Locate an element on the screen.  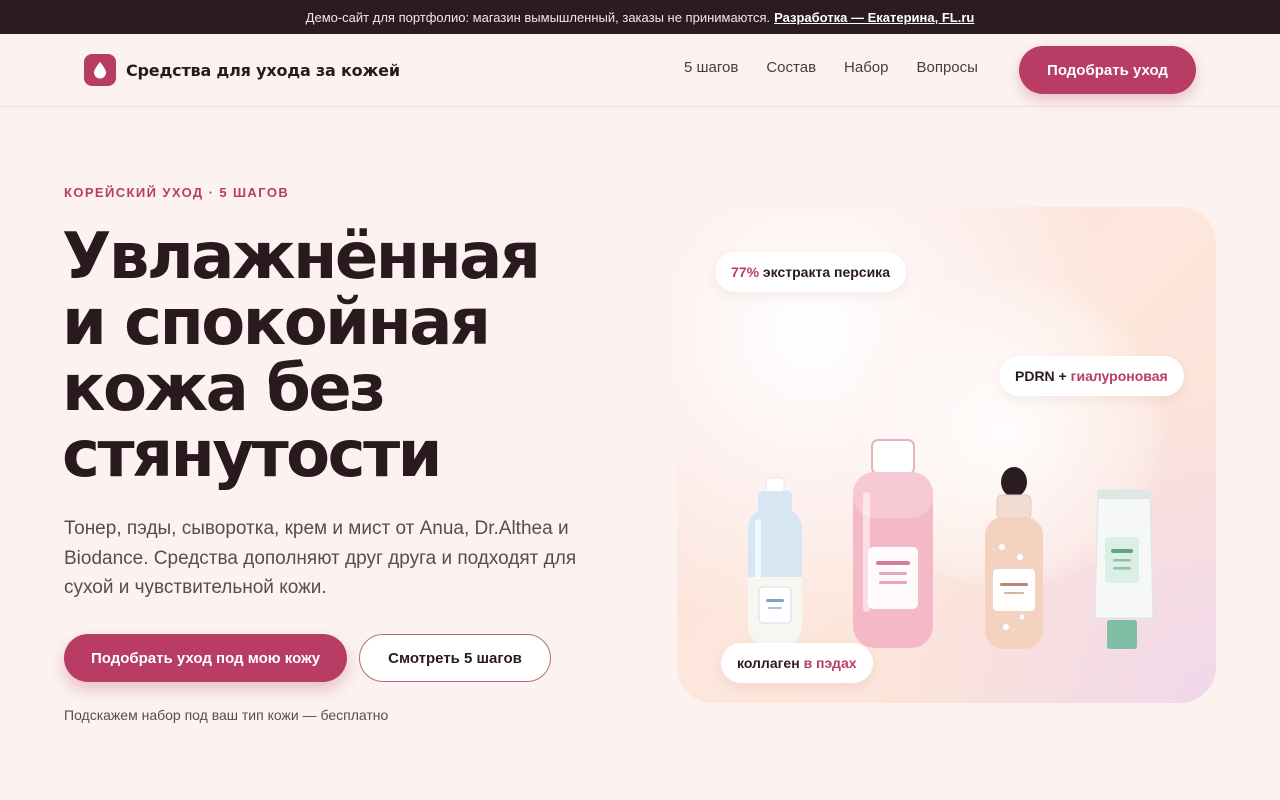
header-cta-button: Подобрать уход is located at coordinates (1107, 70).